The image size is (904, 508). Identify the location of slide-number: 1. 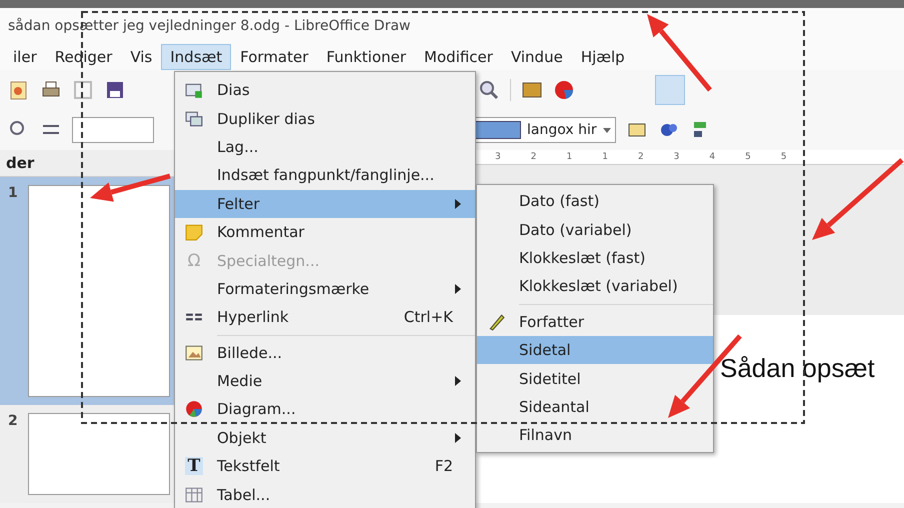
(13, 194).